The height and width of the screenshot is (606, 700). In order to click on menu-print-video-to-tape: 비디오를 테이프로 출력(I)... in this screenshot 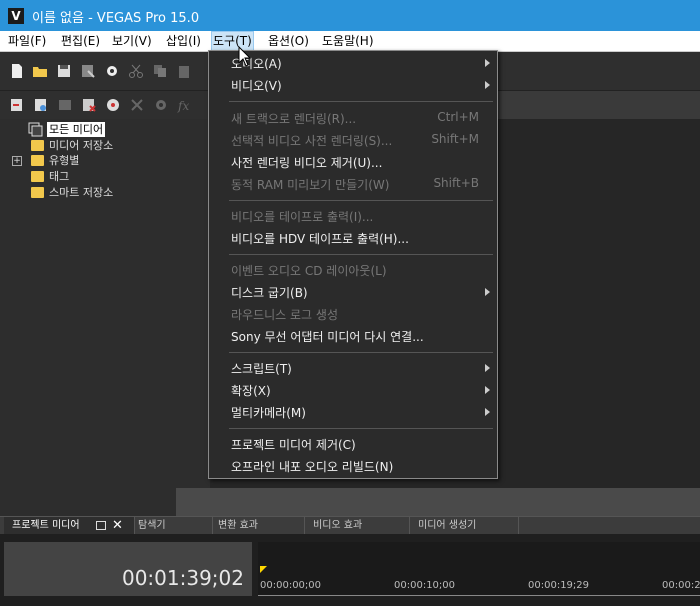, I will do `click(353, 216)`.